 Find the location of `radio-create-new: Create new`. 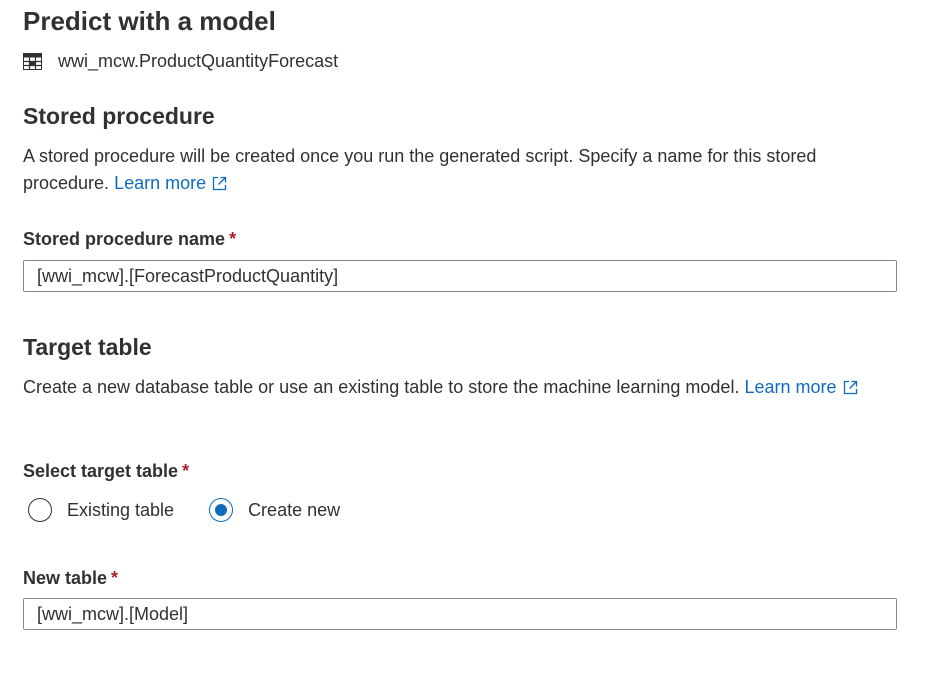

radio-create-new: Create new is located at coordinates (274, 510).